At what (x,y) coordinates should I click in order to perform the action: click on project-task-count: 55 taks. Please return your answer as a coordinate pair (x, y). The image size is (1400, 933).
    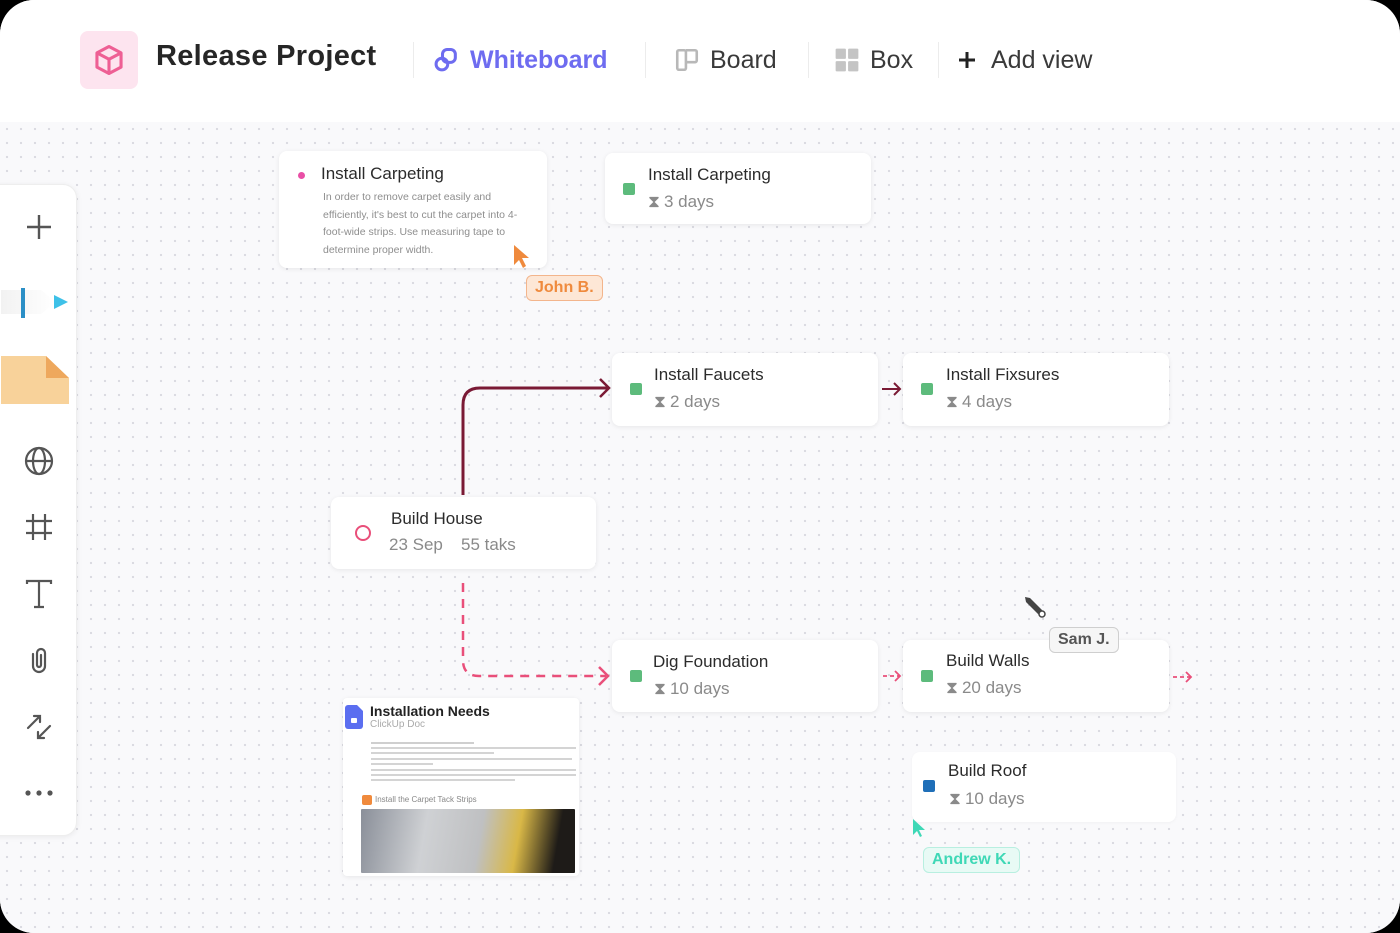
    Looking at the image, I should click on (488, 544).